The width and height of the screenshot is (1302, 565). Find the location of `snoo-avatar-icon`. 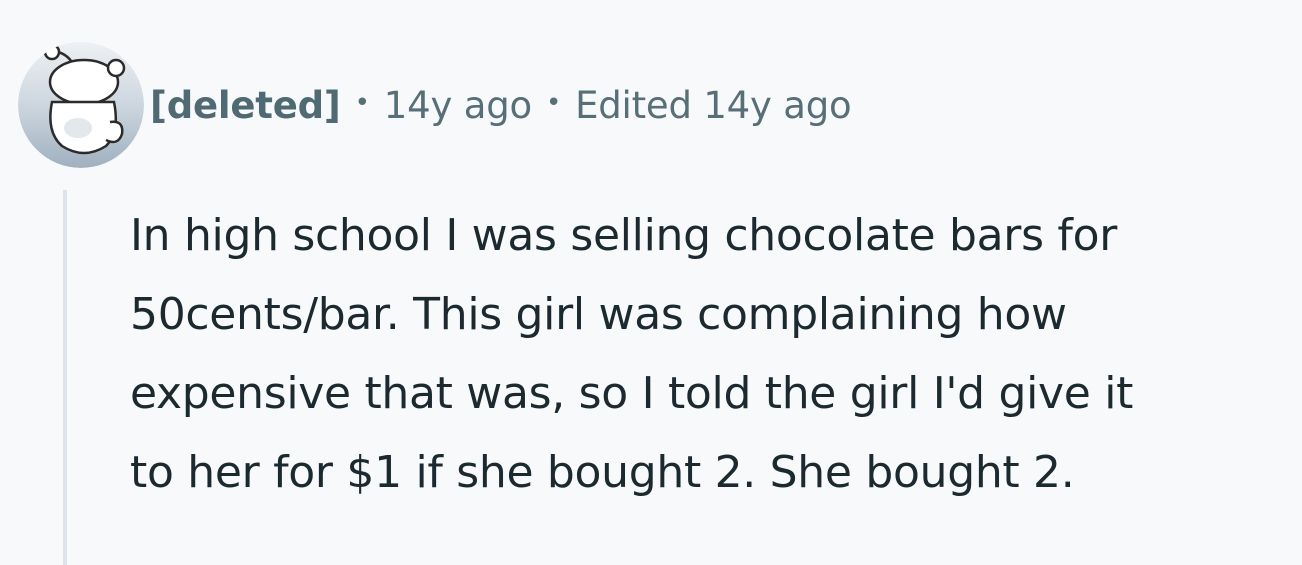

snoo-avatar-icon is located at coordinates (81, 105).